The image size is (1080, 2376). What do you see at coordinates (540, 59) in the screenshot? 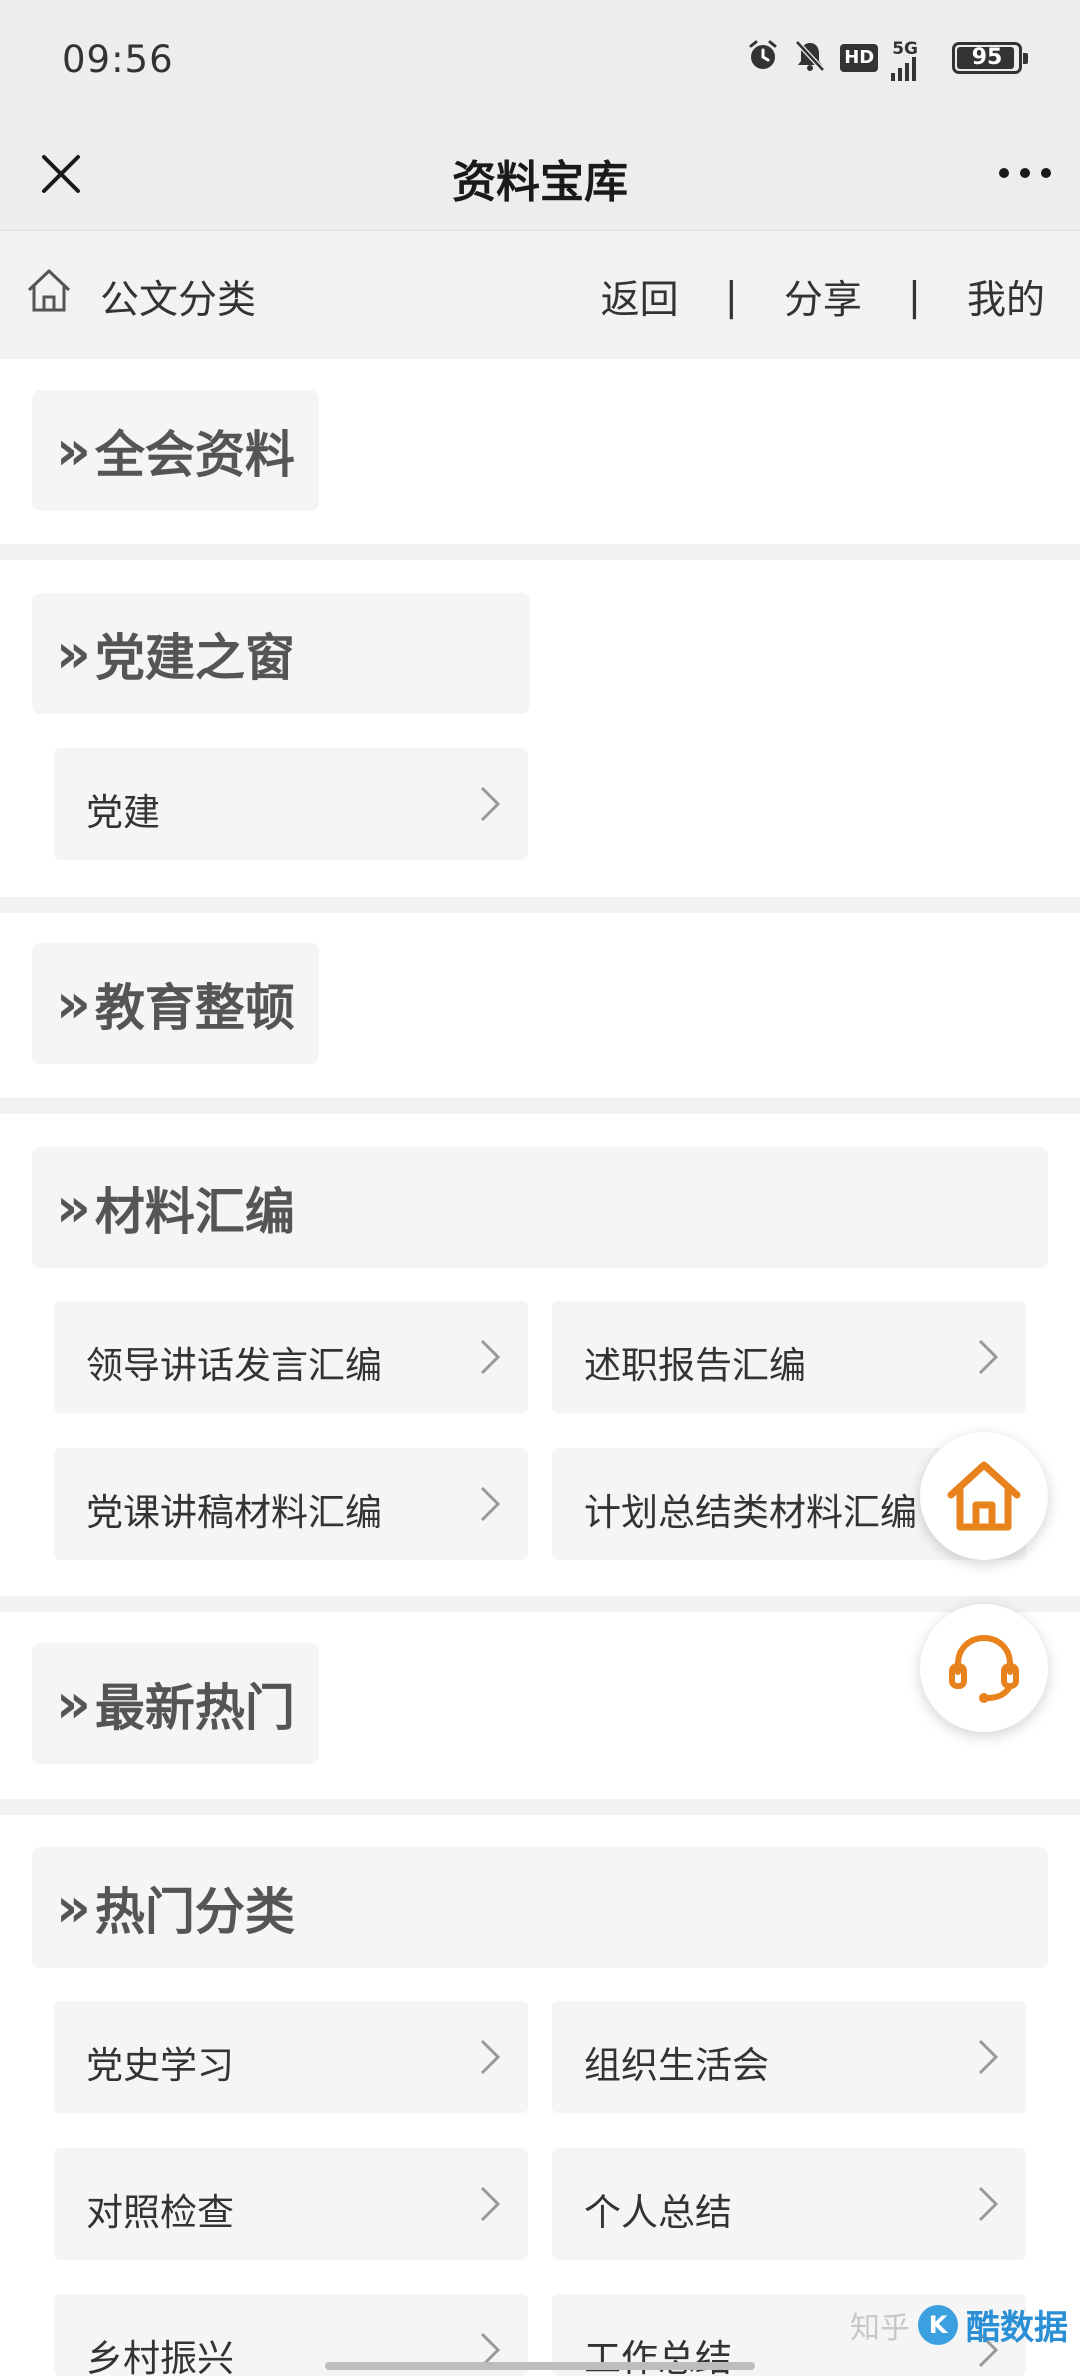
I see `status-bar: 09:56 HD 5G 95` at bounding box center [540, 59].